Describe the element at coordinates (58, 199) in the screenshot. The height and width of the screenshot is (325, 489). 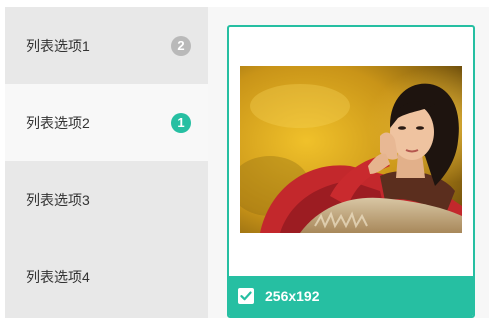
I see `sidebar-item-label: 列表选项3` at that location.